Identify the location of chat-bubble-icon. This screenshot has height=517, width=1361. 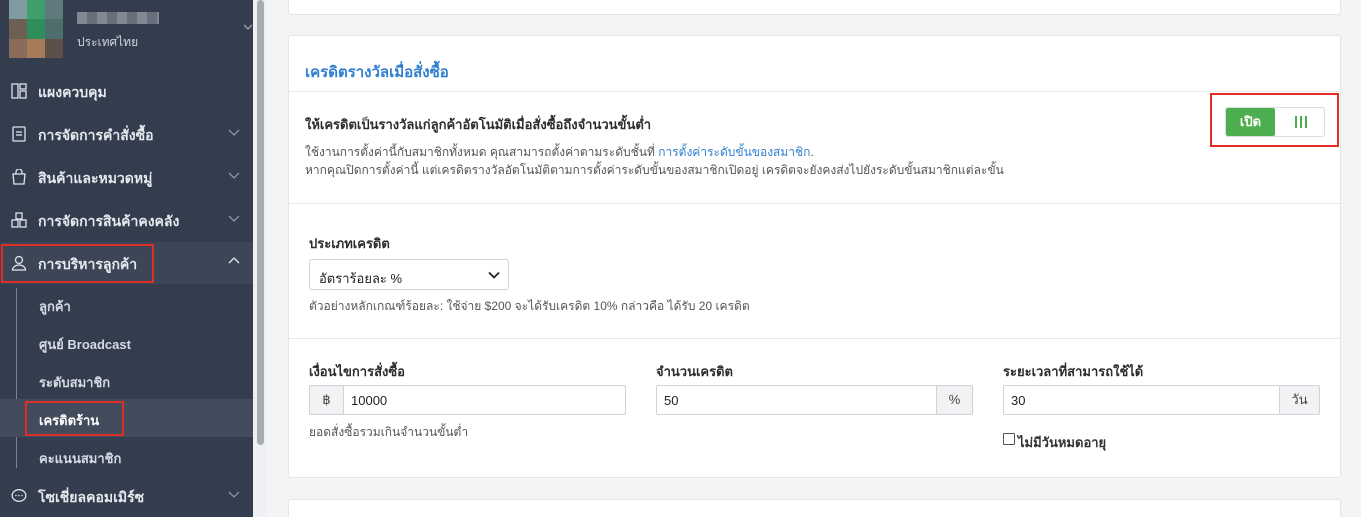
(19, 495).